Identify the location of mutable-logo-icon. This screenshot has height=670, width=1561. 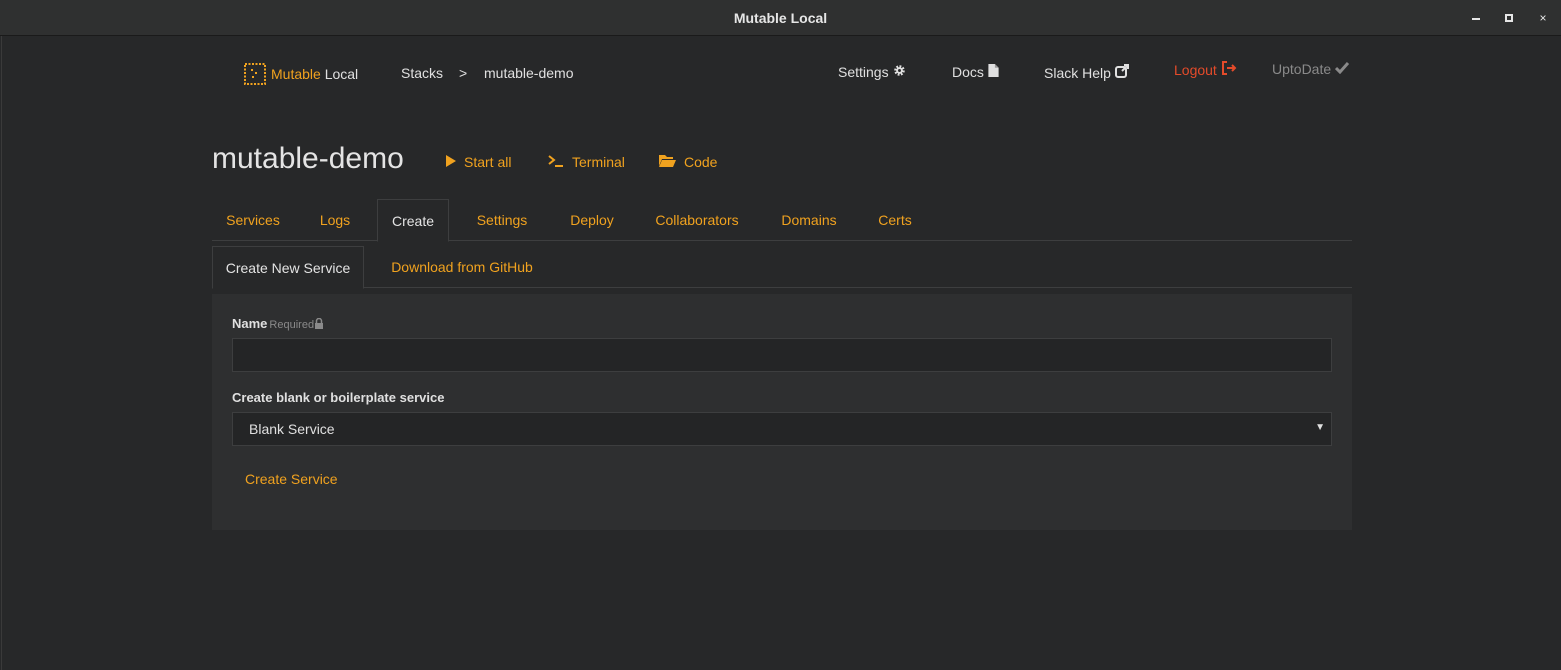
(255, 74).